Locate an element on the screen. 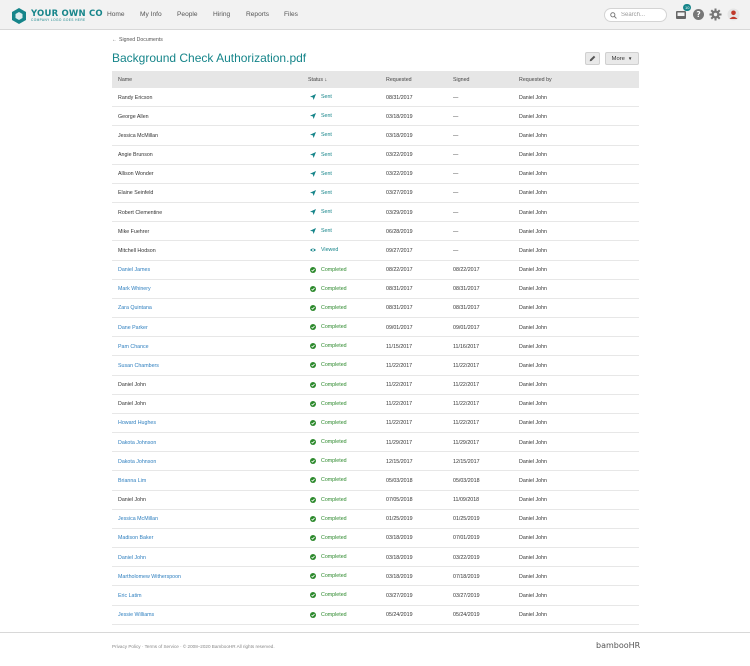  employee-name-link: Daniel John is located at coordinates (132, 558).